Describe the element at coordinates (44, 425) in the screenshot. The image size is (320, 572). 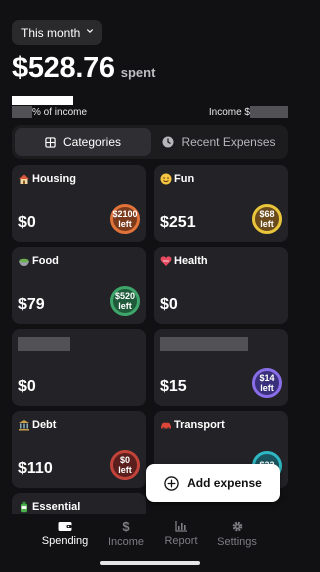
I see `category-name: Debt` at that location.